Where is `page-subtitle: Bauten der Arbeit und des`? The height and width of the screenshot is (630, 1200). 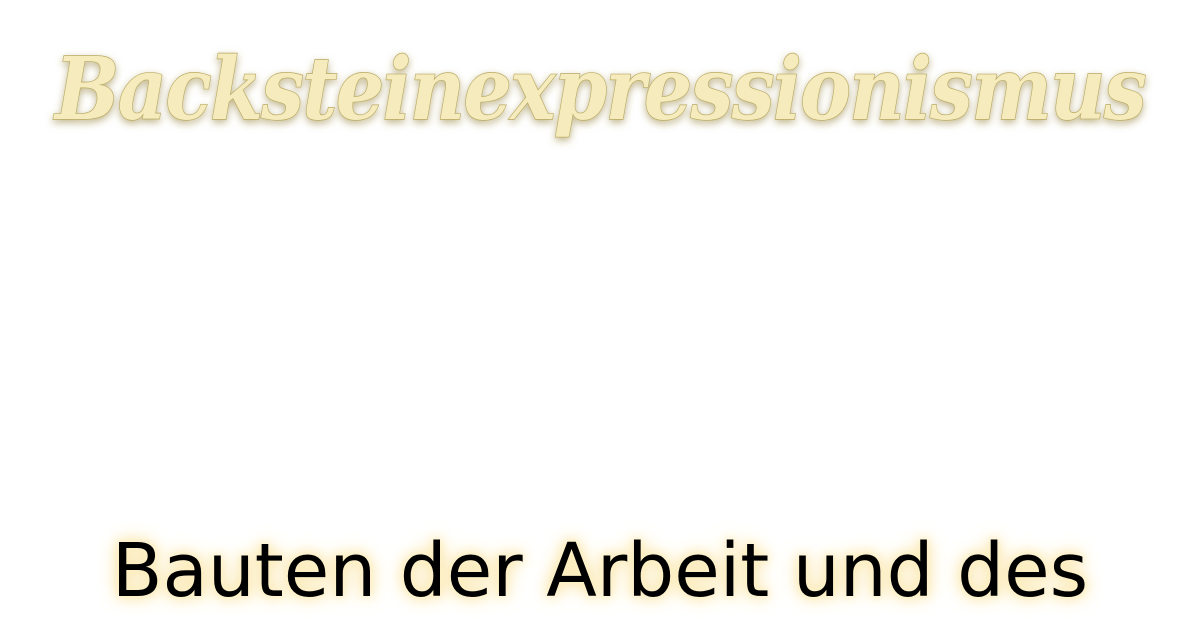 page-subtitle: Bauten der Arbeit und des is located at coordinates (600, 571).